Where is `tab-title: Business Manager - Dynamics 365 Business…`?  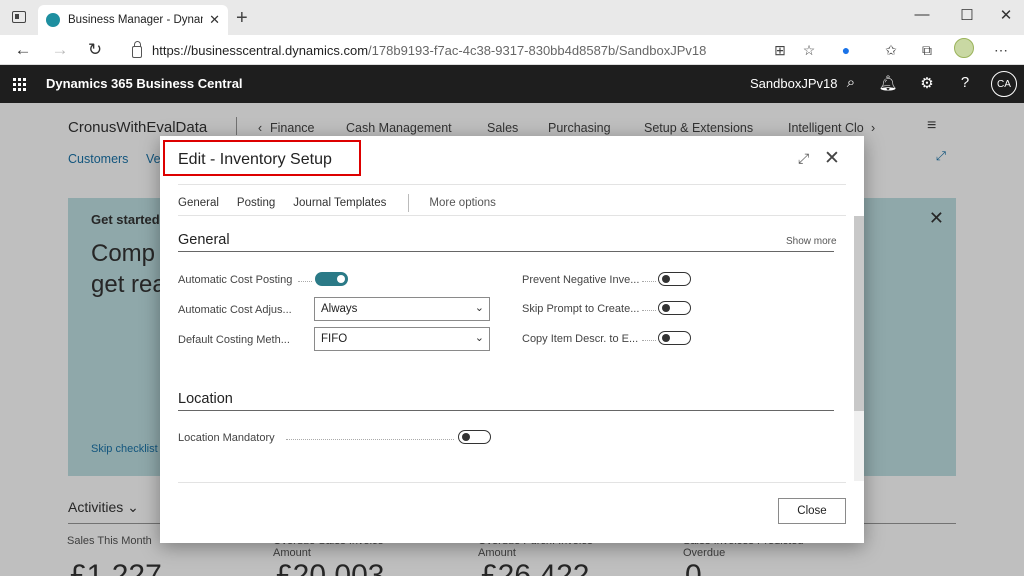
tab-title: Business Manager - Dynamics 365 Business… is located at coordinates (135, 20).